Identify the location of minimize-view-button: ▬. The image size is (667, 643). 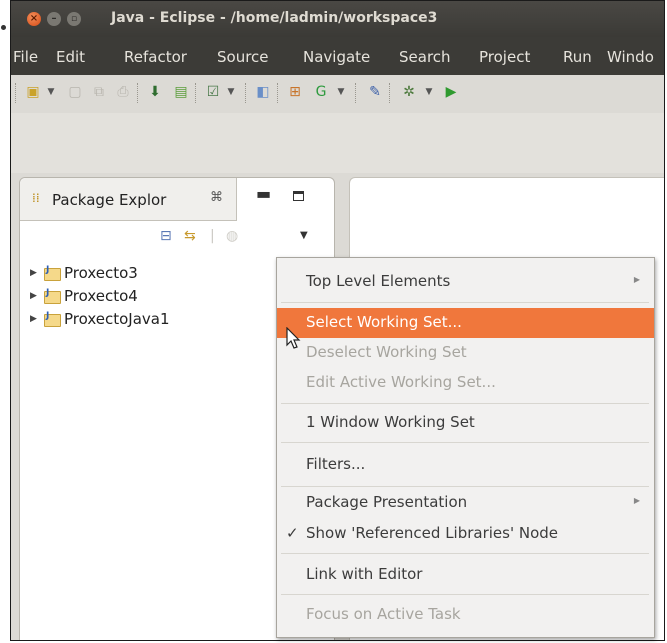
(263, 193).